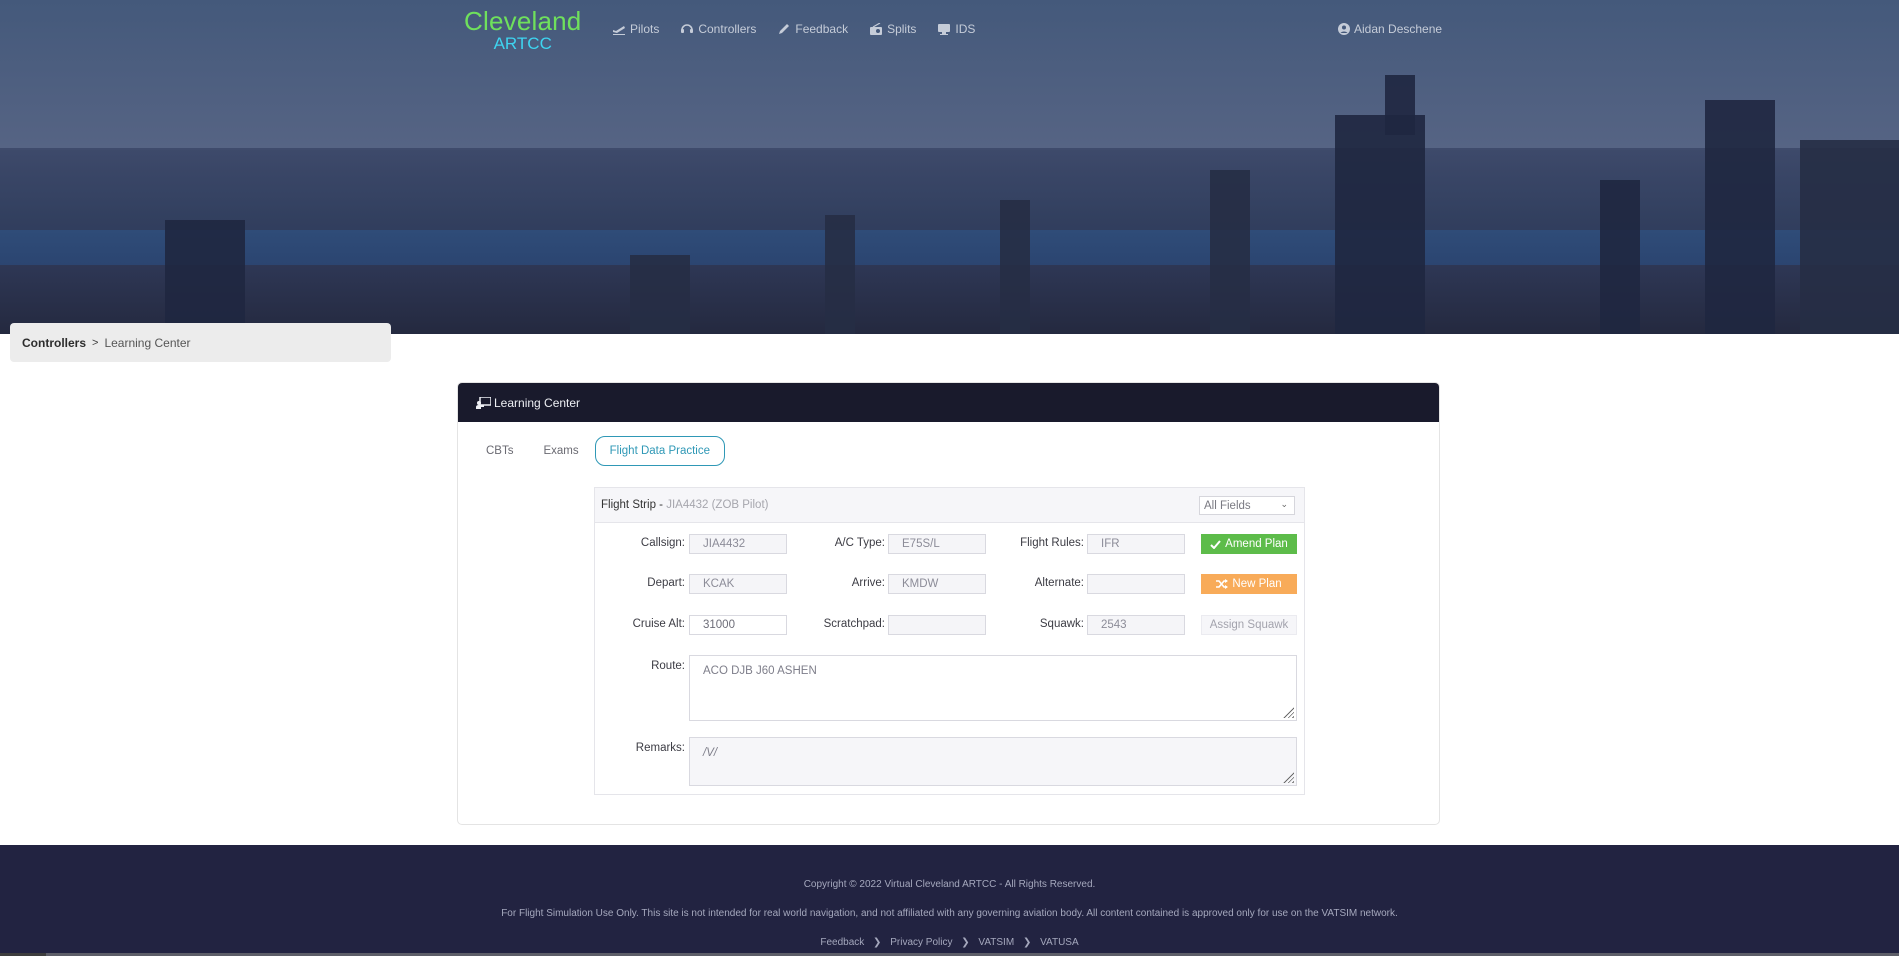  What do you see at coordinates (710, 753) in the screenshot?
I see `remarks-value: /V/` at bounding box center [710, 753].